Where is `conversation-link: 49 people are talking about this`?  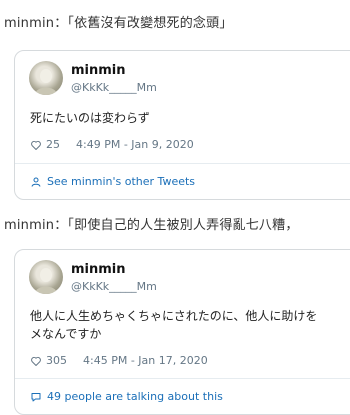 conversation-link: 49 people are talking about this is located at coordinates (126, 396).